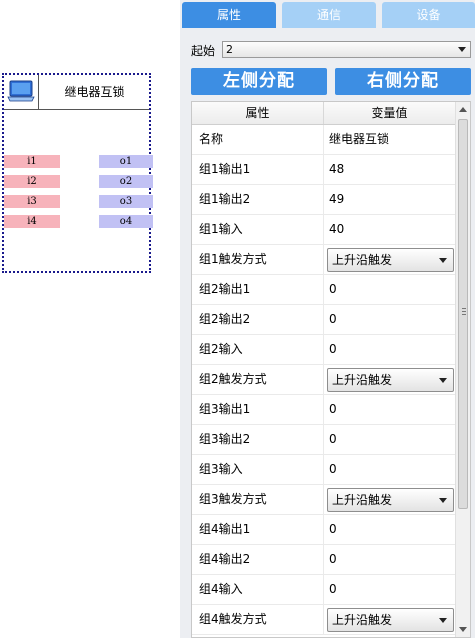  I want to click on property-name: 组3输出1, so click(225, 409).